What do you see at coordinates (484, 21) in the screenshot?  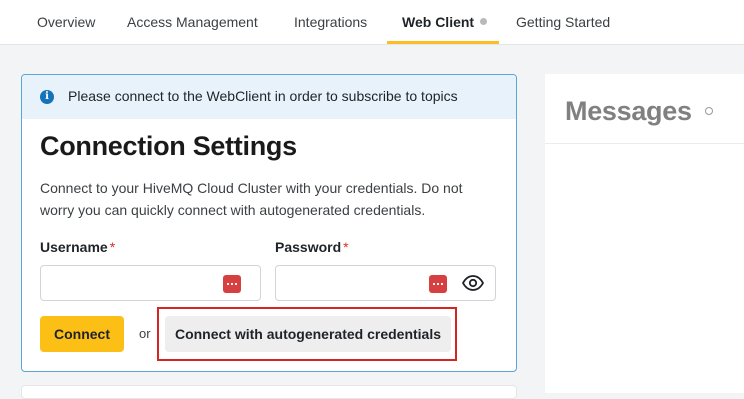 I see `status-dot-icon` at bounding box center [484, 21].